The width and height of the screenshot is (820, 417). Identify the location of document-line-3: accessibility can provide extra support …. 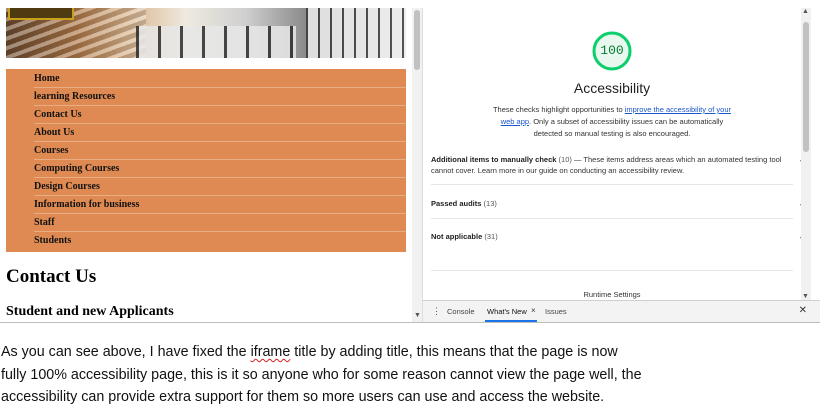
(303, 397).